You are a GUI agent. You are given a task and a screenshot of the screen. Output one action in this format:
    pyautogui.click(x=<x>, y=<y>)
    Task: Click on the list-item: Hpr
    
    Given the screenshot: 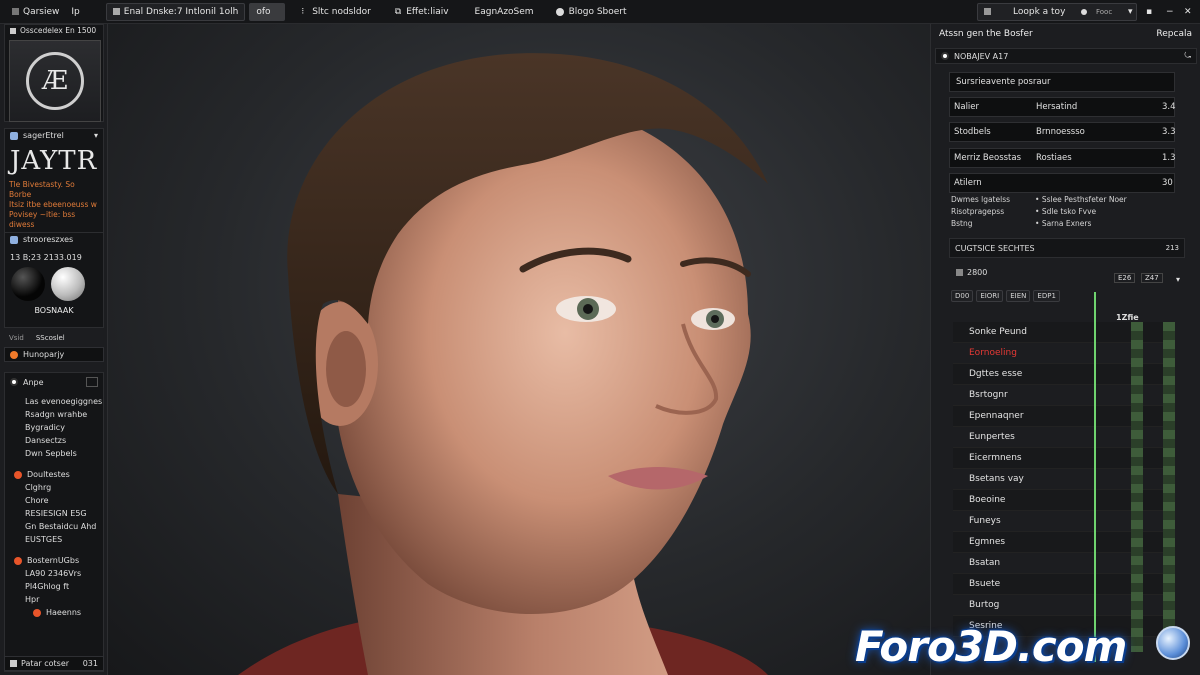 What is the action you would take?
    pyautogui.click(x=54, y=599)
    